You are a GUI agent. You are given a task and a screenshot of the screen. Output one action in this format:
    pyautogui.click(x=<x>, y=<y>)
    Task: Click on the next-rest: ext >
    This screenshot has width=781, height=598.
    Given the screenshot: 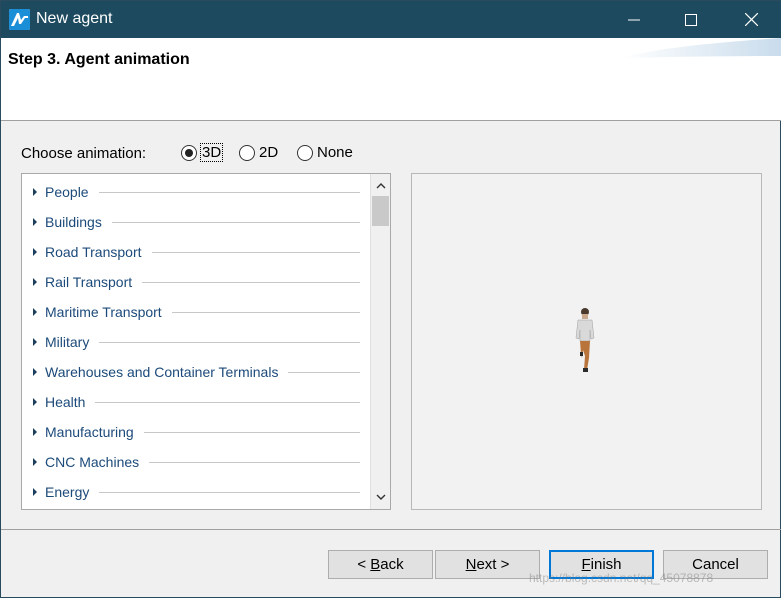 What is the action you would take?
    pyautogui.click(x=493, y=564)
    